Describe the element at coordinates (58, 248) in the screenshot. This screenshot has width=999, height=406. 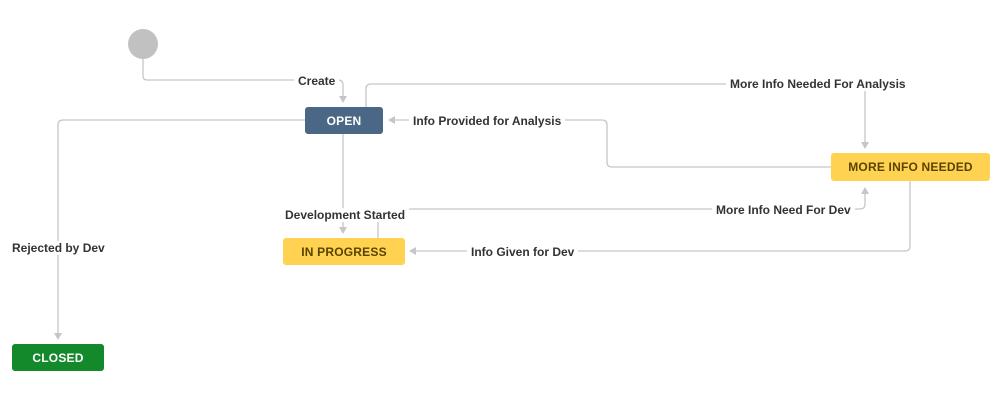
I see `transition-label-rejected-by-dev: Rejected by Dev` at that location.